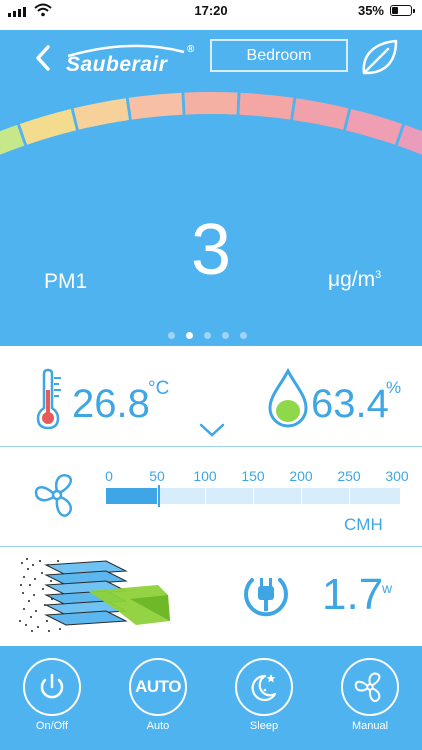 This screenshot has width=422, height=750. I want to click on manual-button, so click(370, 687).